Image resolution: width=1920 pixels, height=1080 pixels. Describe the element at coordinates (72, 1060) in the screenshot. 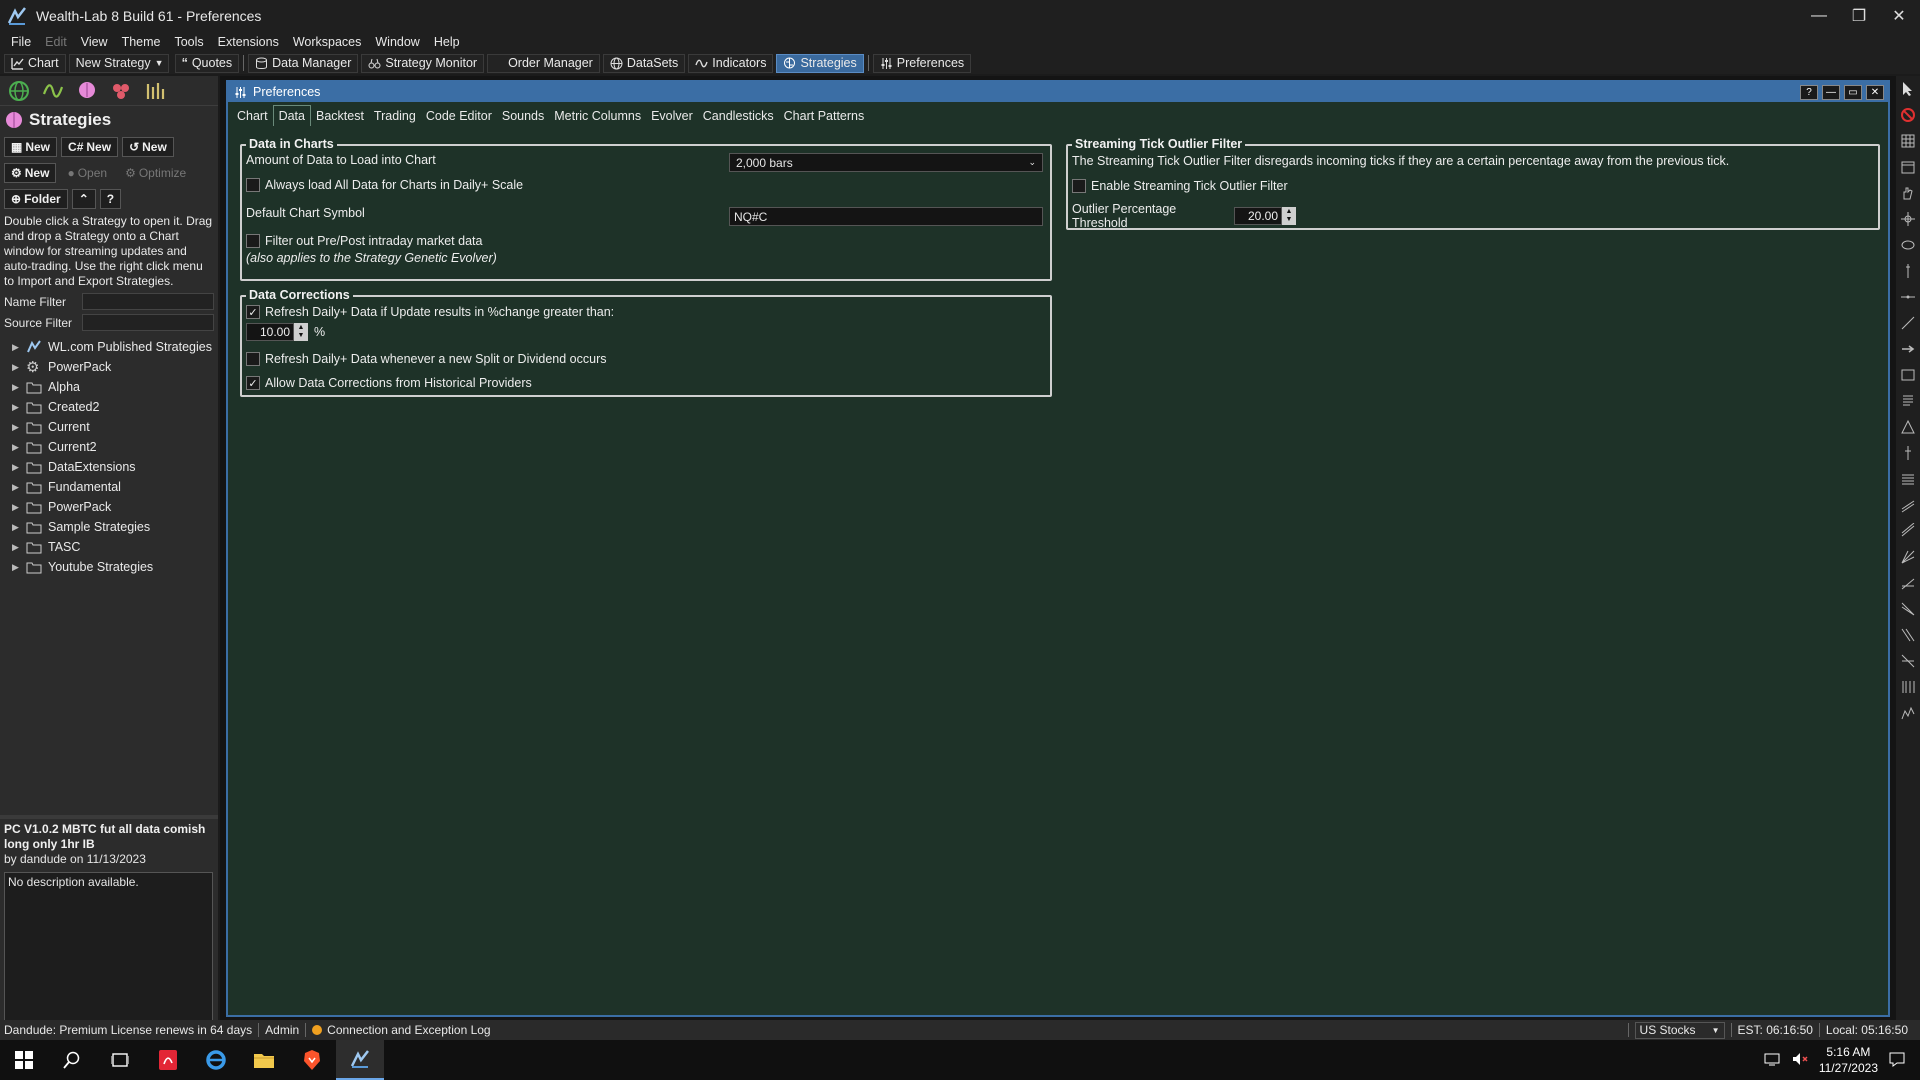

I see `search-icon` at that location.